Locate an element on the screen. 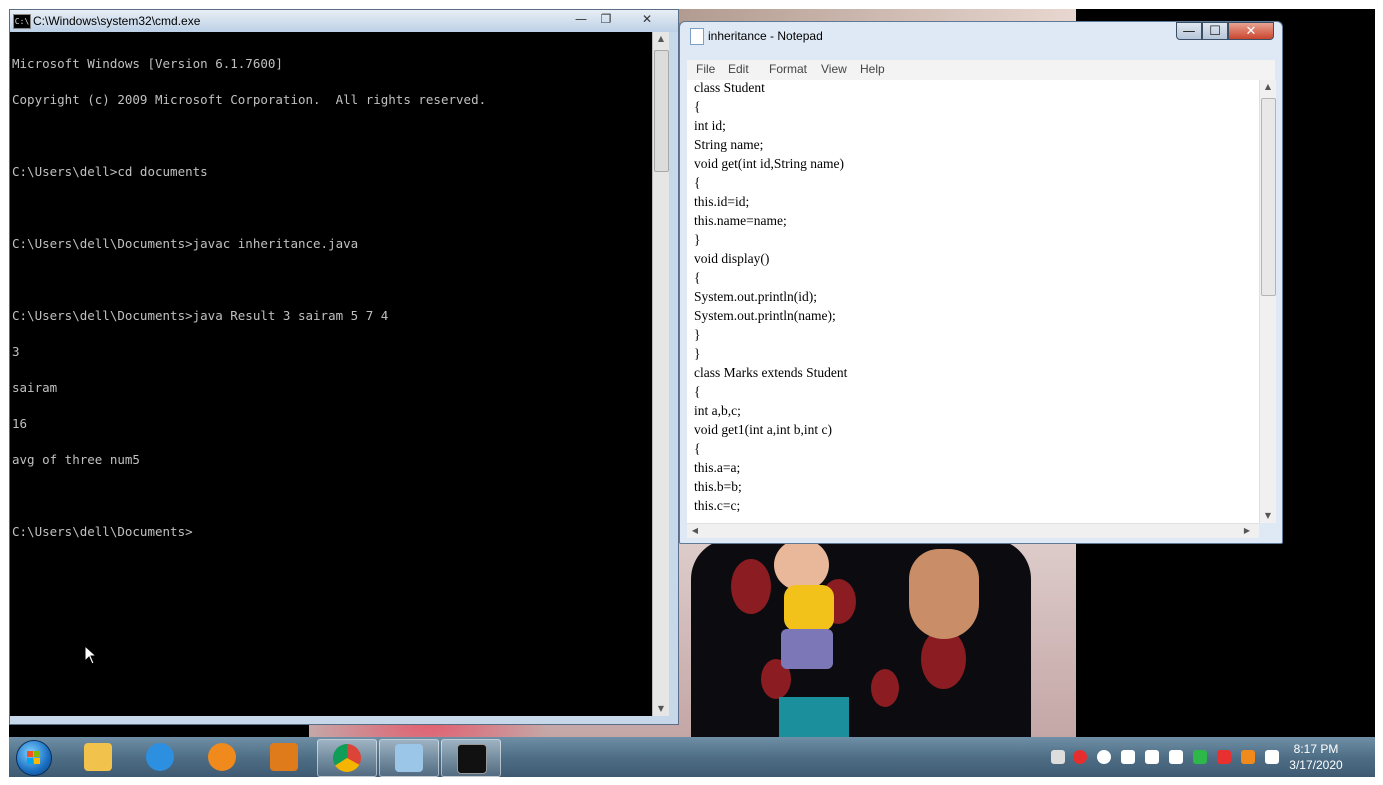 This screenshot has height=785, width=1383. windows-logo-icon is located at coordinates (33, 757).